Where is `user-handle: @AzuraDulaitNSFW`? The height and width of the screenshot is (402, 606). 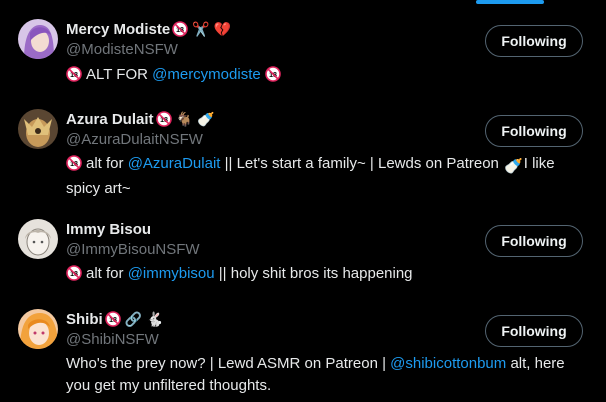 user-handle: @AzuraDulaitNSFW is located at coordinates (266, 140).